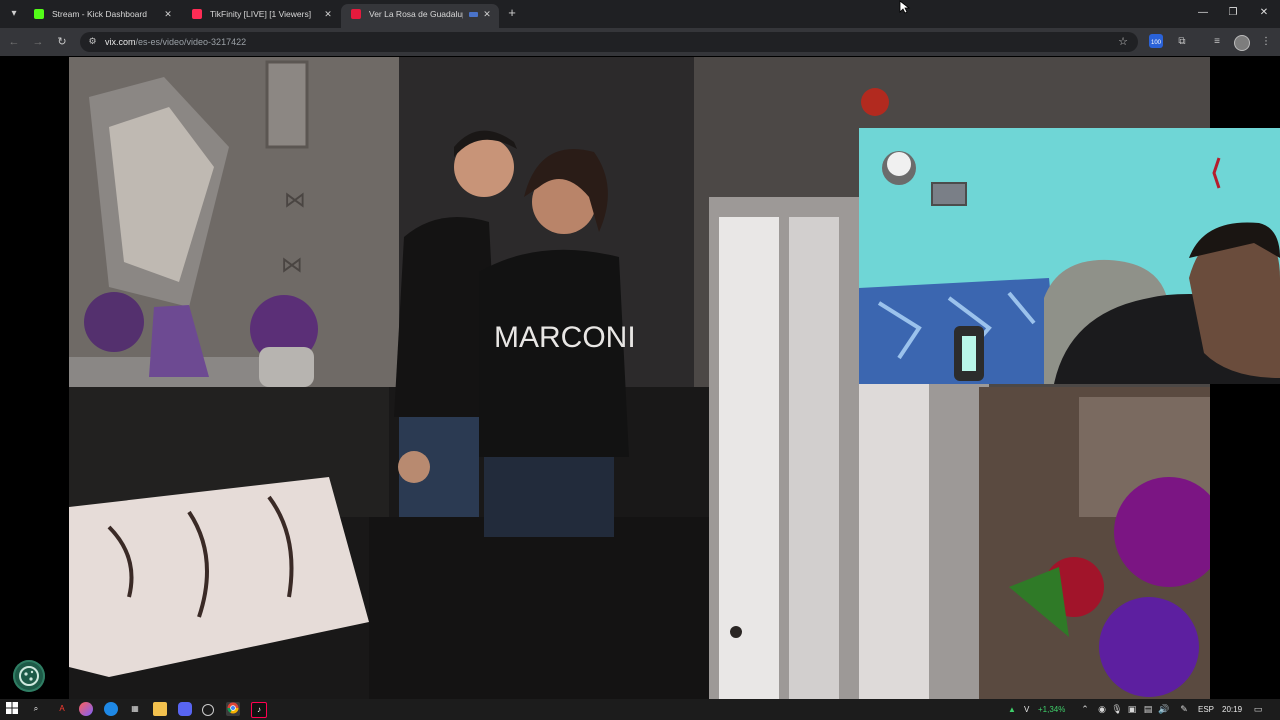 The image size is (1280, 720). What do you see at coordinates (1012, 709) in the screenshot?
I see `stock-trend-icon: ▲` at bounding box center [1012, 709].